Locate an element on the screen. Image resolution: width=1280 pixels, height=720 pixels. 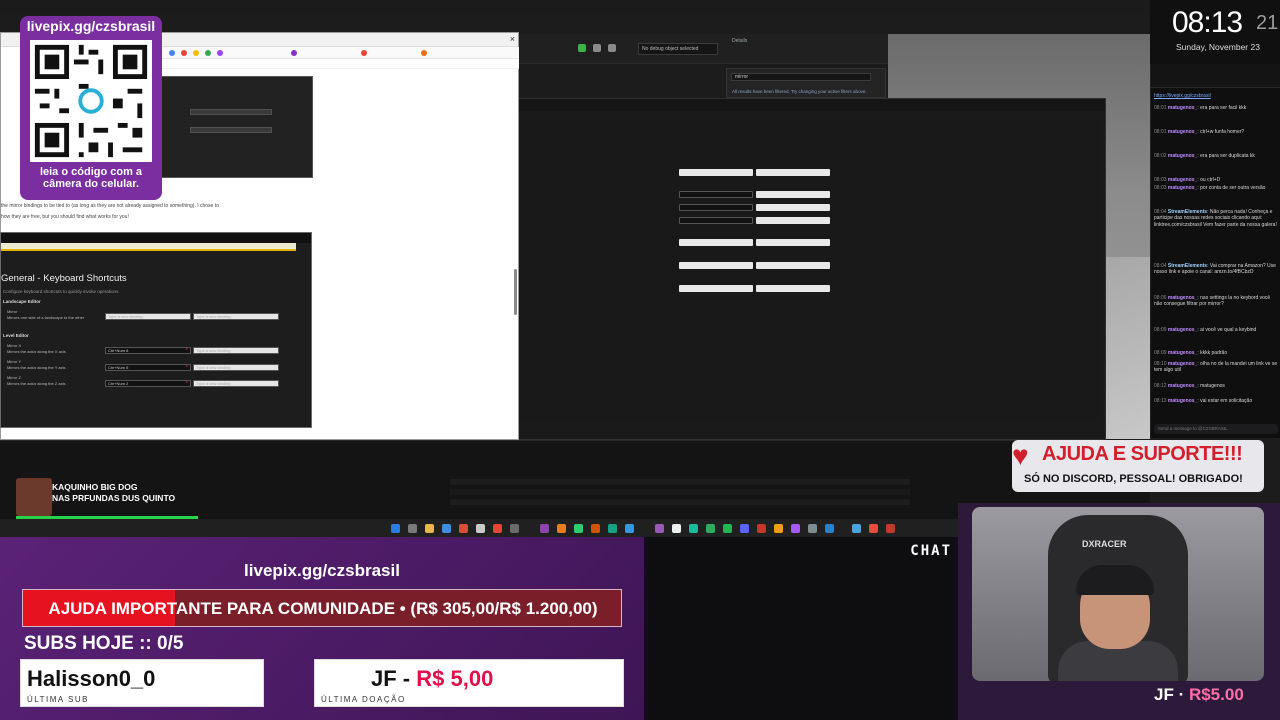
chat-time: 08:02 is located at coordinates (1160, 156).